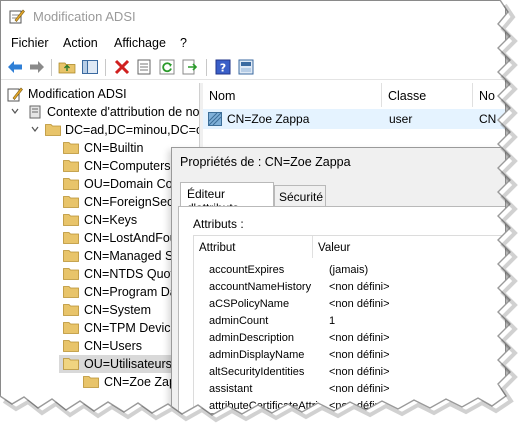 This screenshot has height=436, width=528. What do you see at coordinates (77, 94) in the screenshot?
I see `tree-label: Modification ADSI` at bounding box center [77, 94].